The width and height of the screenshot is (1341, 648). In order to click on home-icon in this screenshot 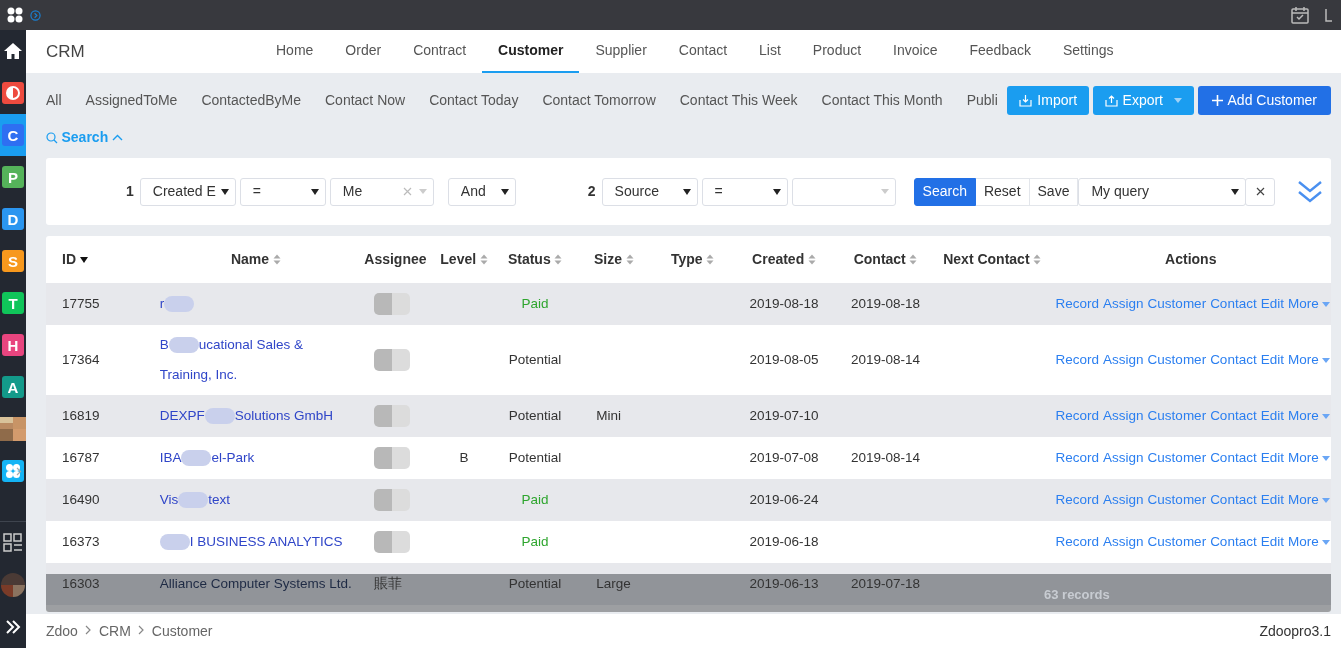, I will do `click(13, 51)`.